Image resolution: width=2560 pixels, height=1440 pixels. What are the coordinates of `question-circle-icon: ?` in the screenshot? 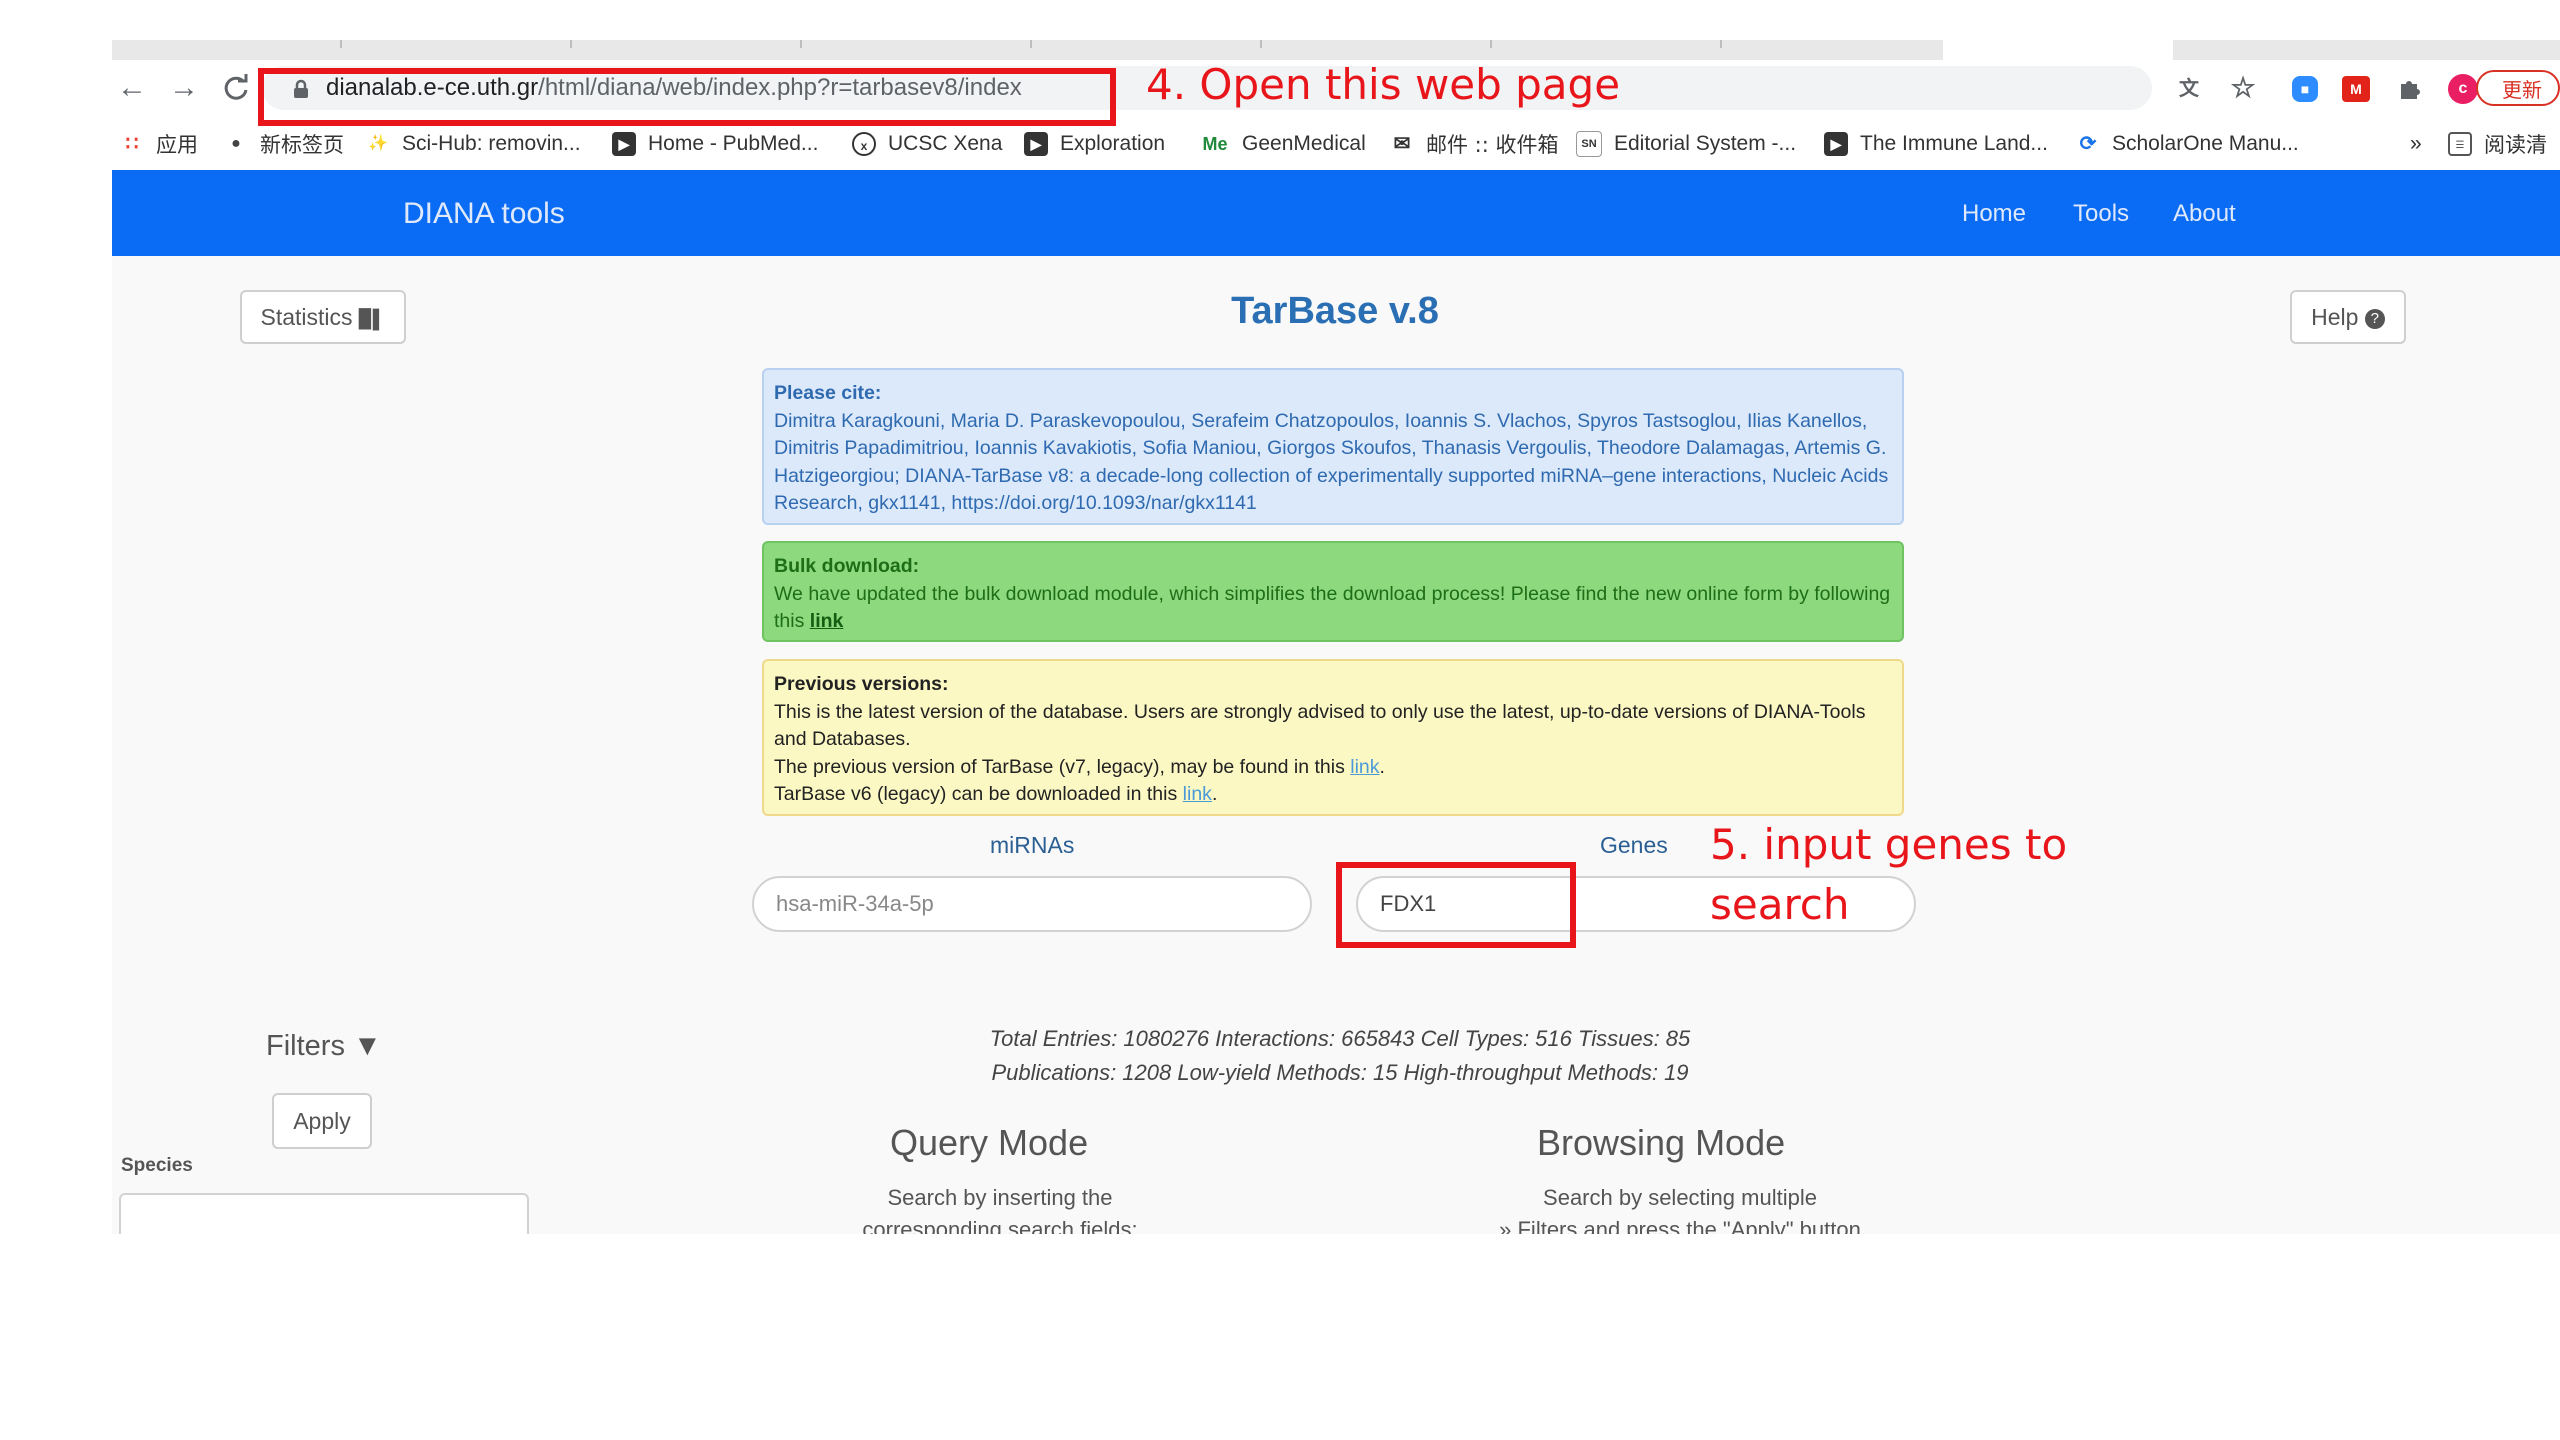 It's located at (2374, 319).